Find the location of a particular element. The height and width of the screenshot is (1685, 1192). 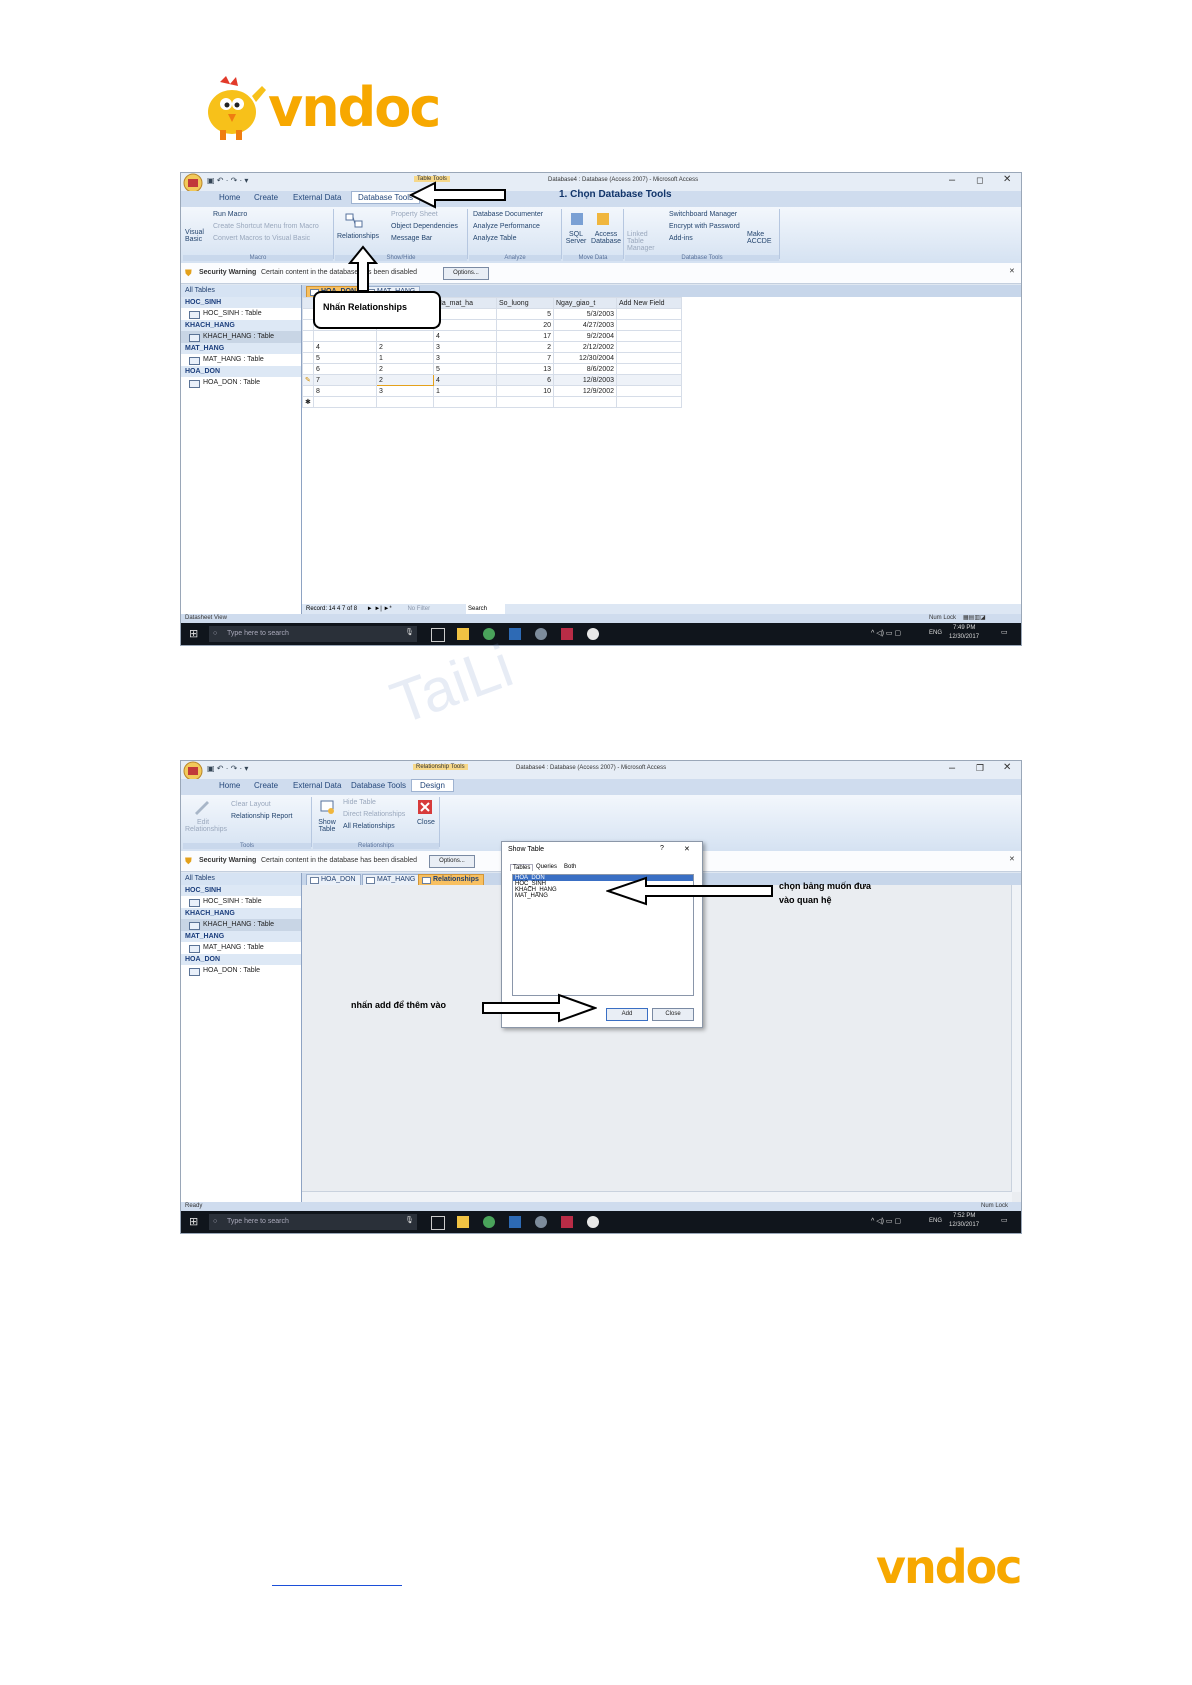

access-taskbar-icon is located at coordinates (567, 1222).